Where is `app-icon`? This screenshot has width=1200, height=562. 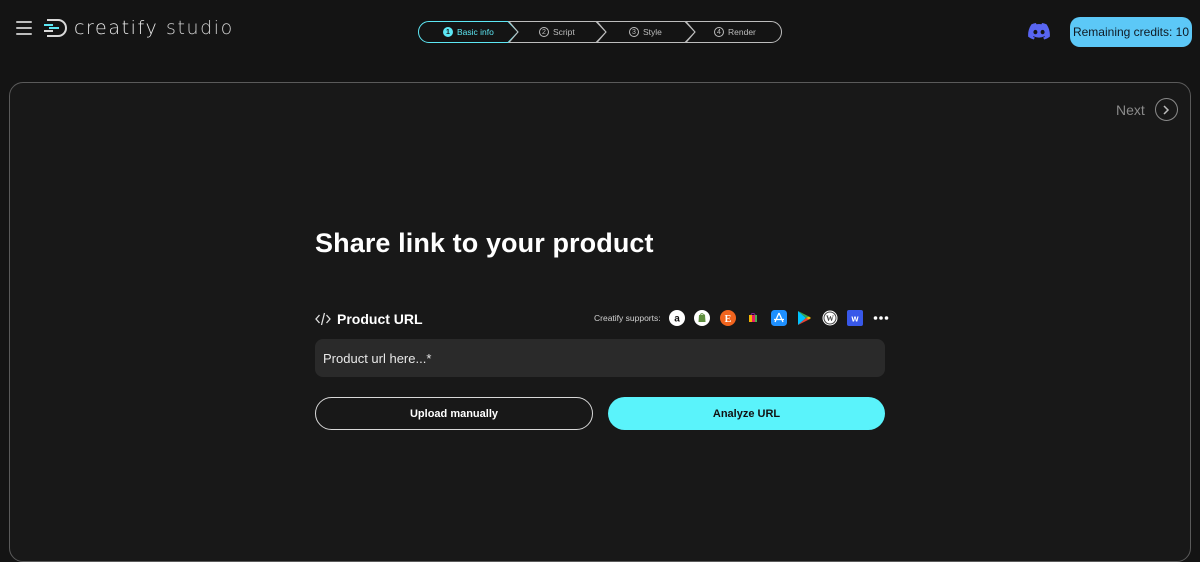 app-icon is located at coordinates (753, 318).